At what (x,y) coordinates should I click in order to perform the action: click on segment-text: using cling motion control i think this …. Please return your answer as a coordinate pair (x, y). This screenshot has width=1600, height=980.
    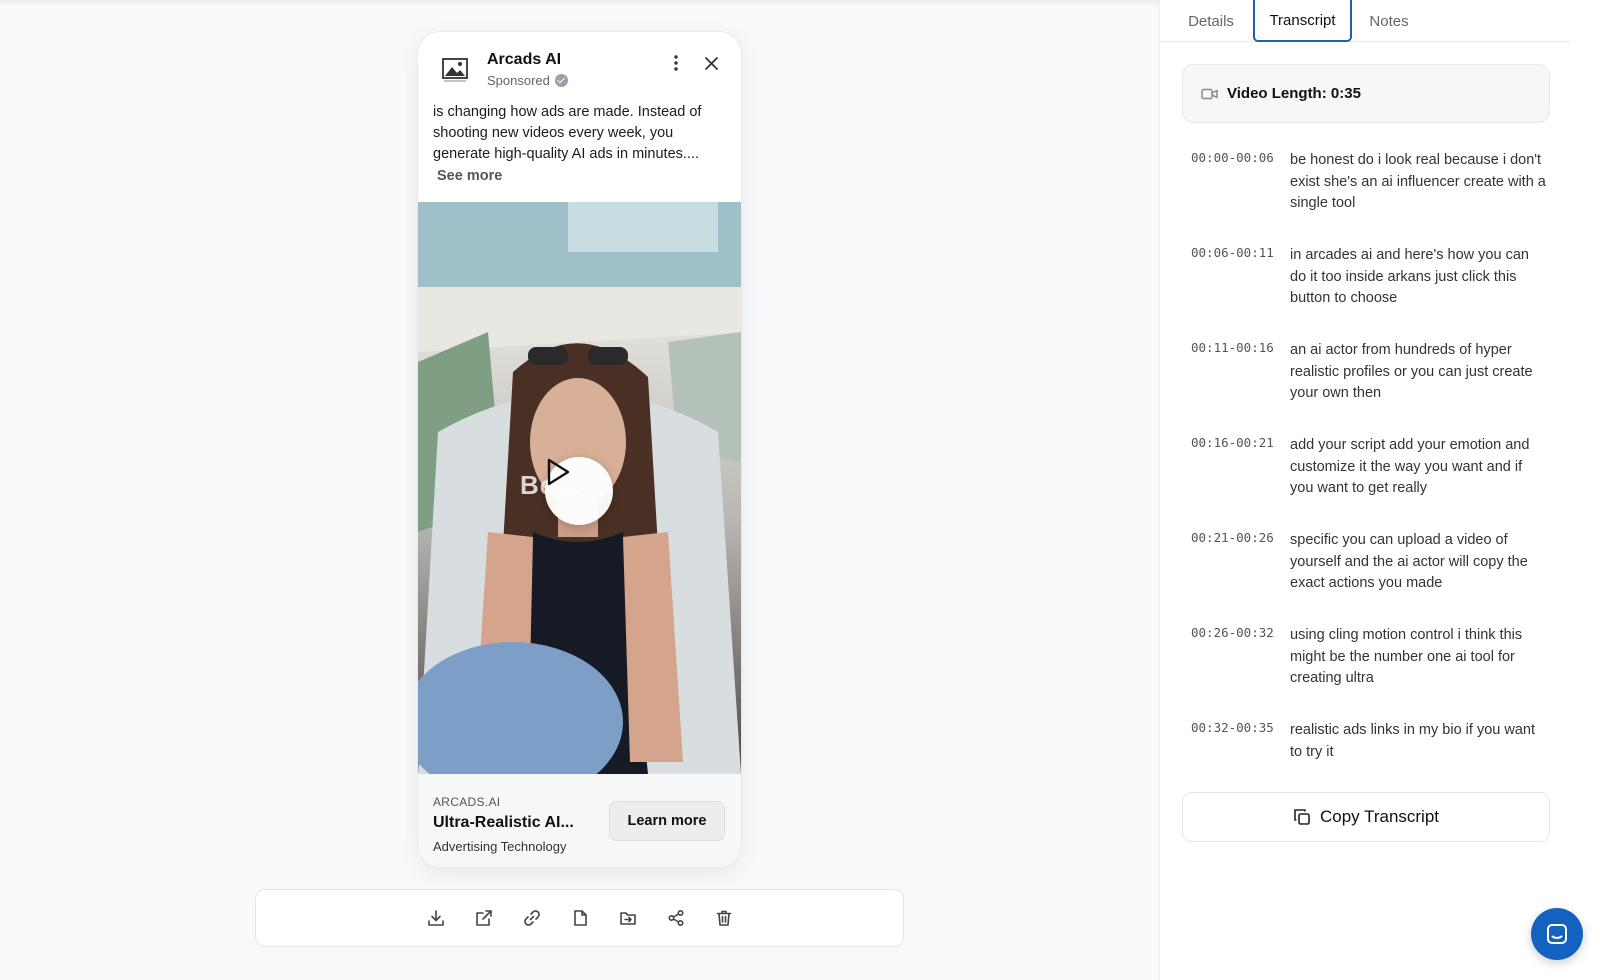
    Looking at the image, I should click on (1406, 656).